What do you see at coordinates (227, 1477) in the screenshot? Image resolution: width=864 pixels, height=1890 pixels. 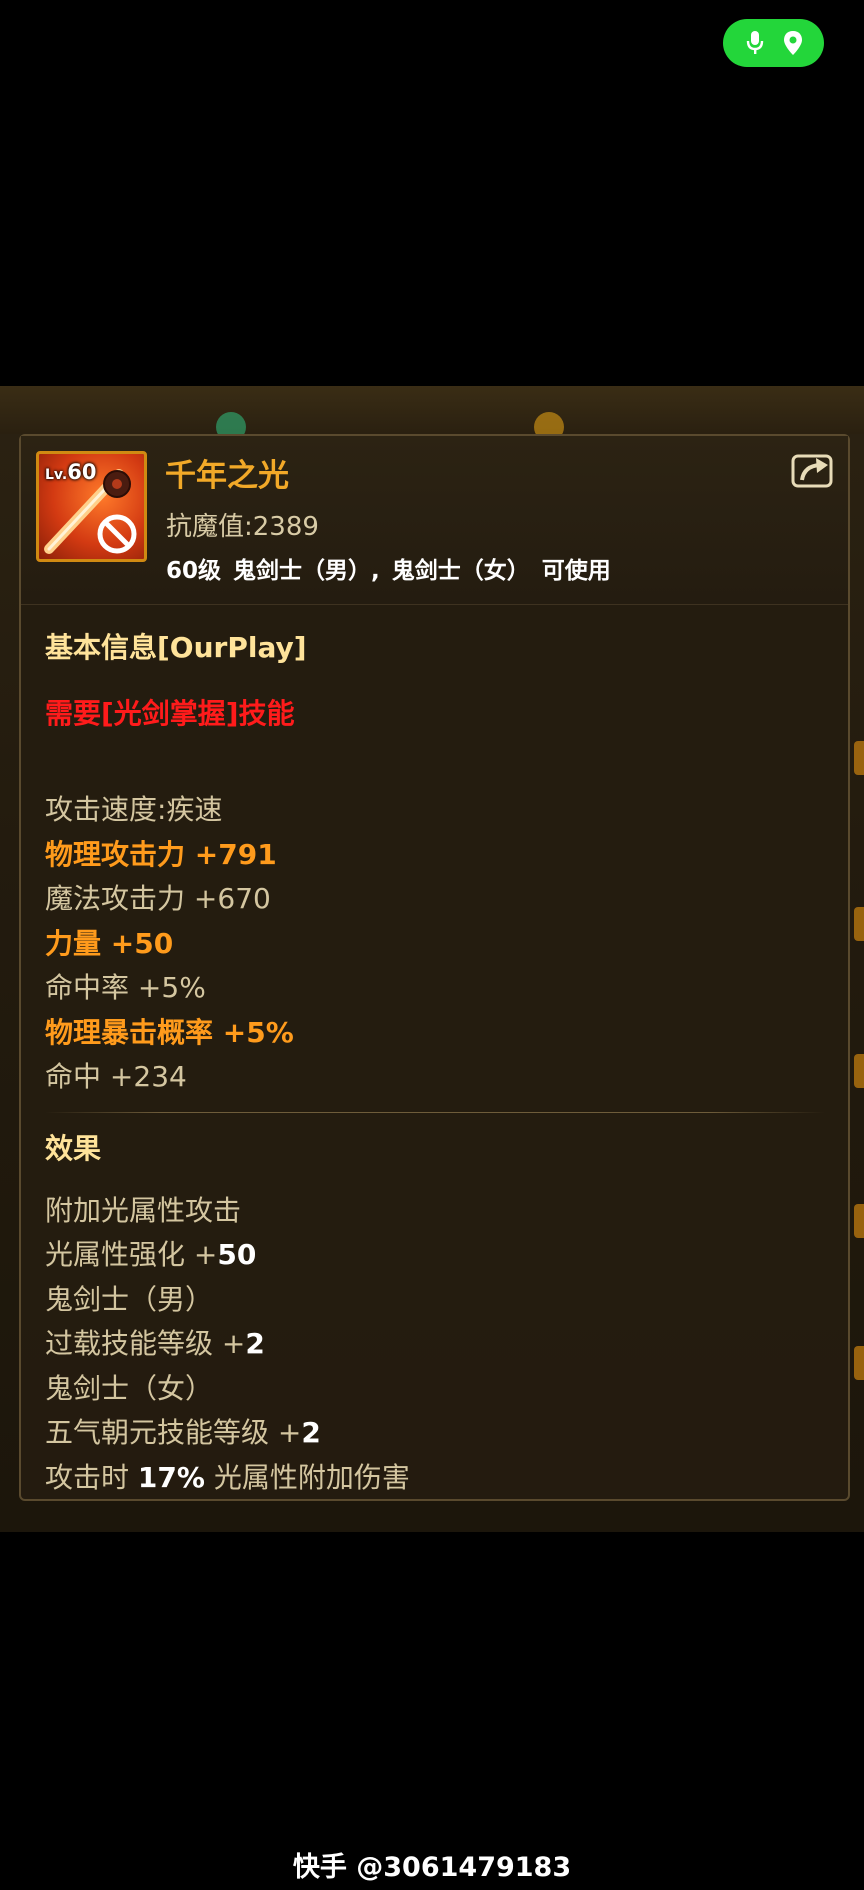 I see `effect-line: 攻击时 17% 光属性附加伤害` at bounding box center [227, 1477].